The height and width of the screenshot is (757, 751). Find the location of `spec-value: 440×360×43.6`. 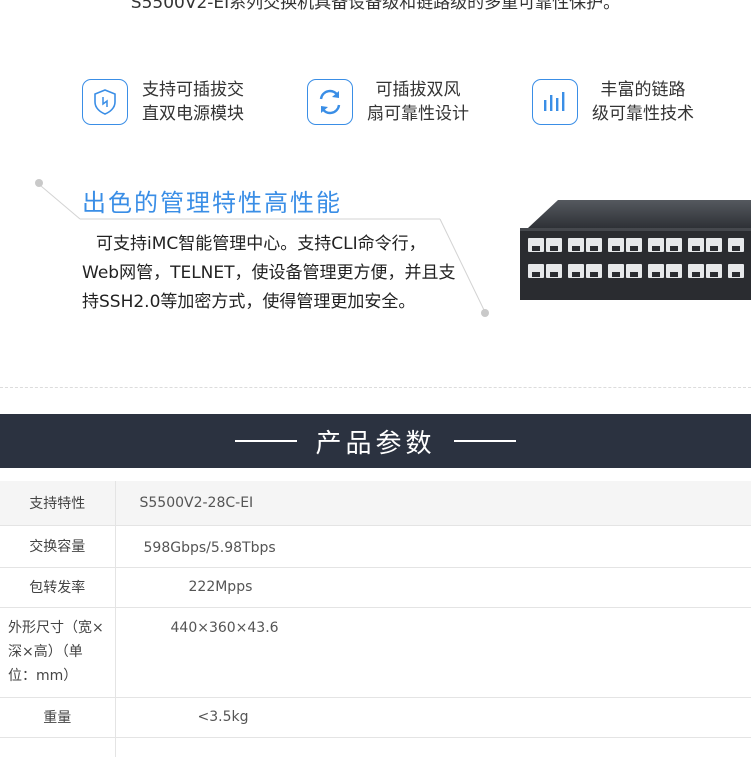

spec-value: 440×360×43.6 is located at coordinates (433, 652).